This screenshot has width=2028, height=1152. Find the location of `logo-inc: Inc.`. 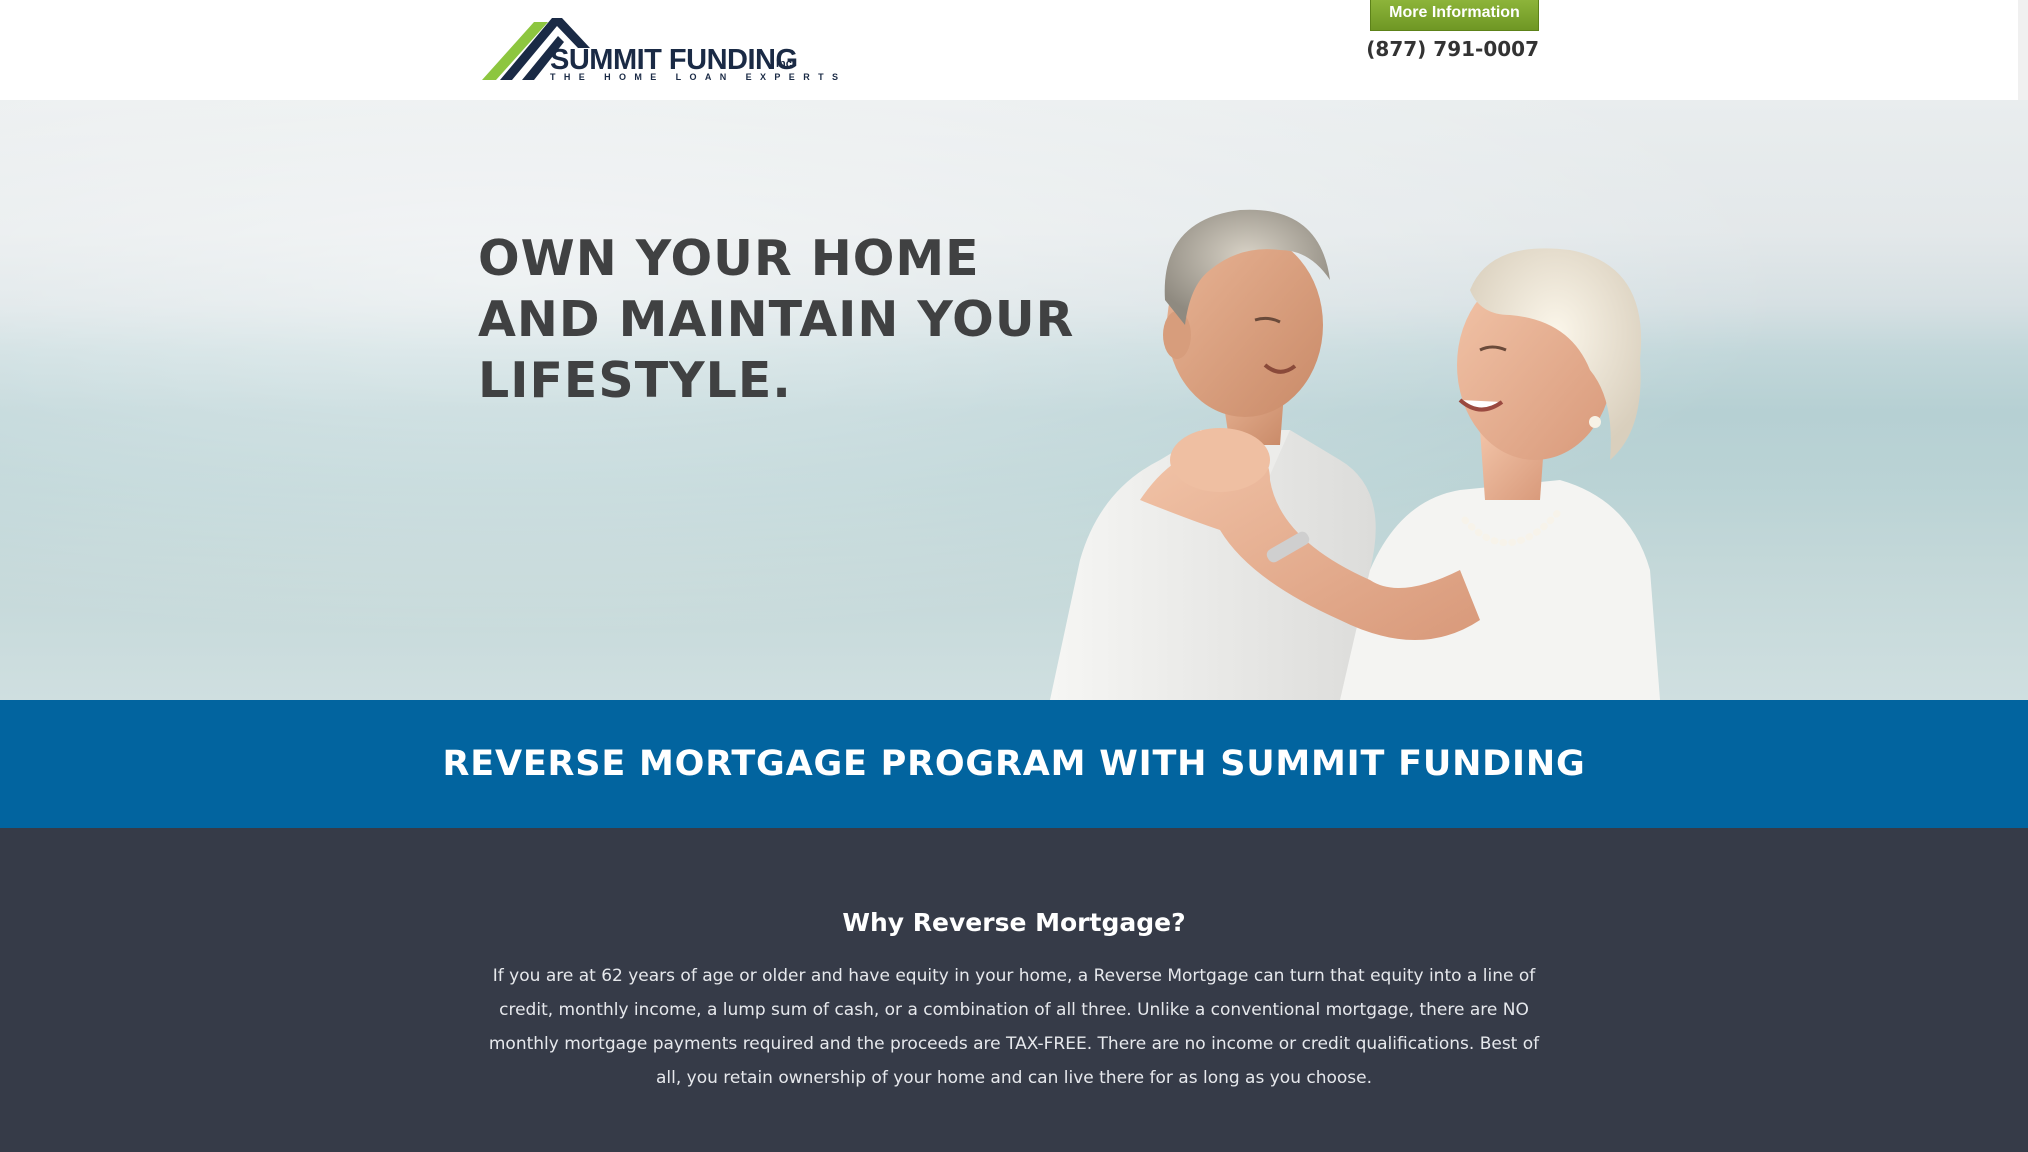

logo-inc: Inc. is located at coordinates (785, 64).